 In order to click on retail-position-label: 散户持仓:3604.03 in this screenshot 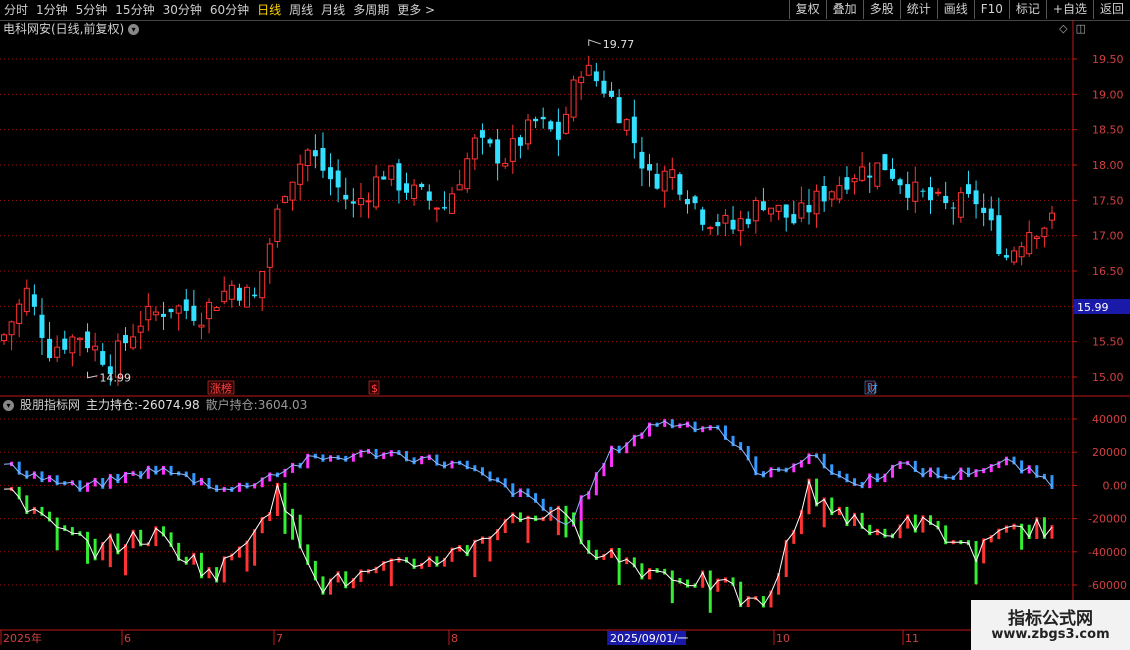, I will do `click(257, 405)`.